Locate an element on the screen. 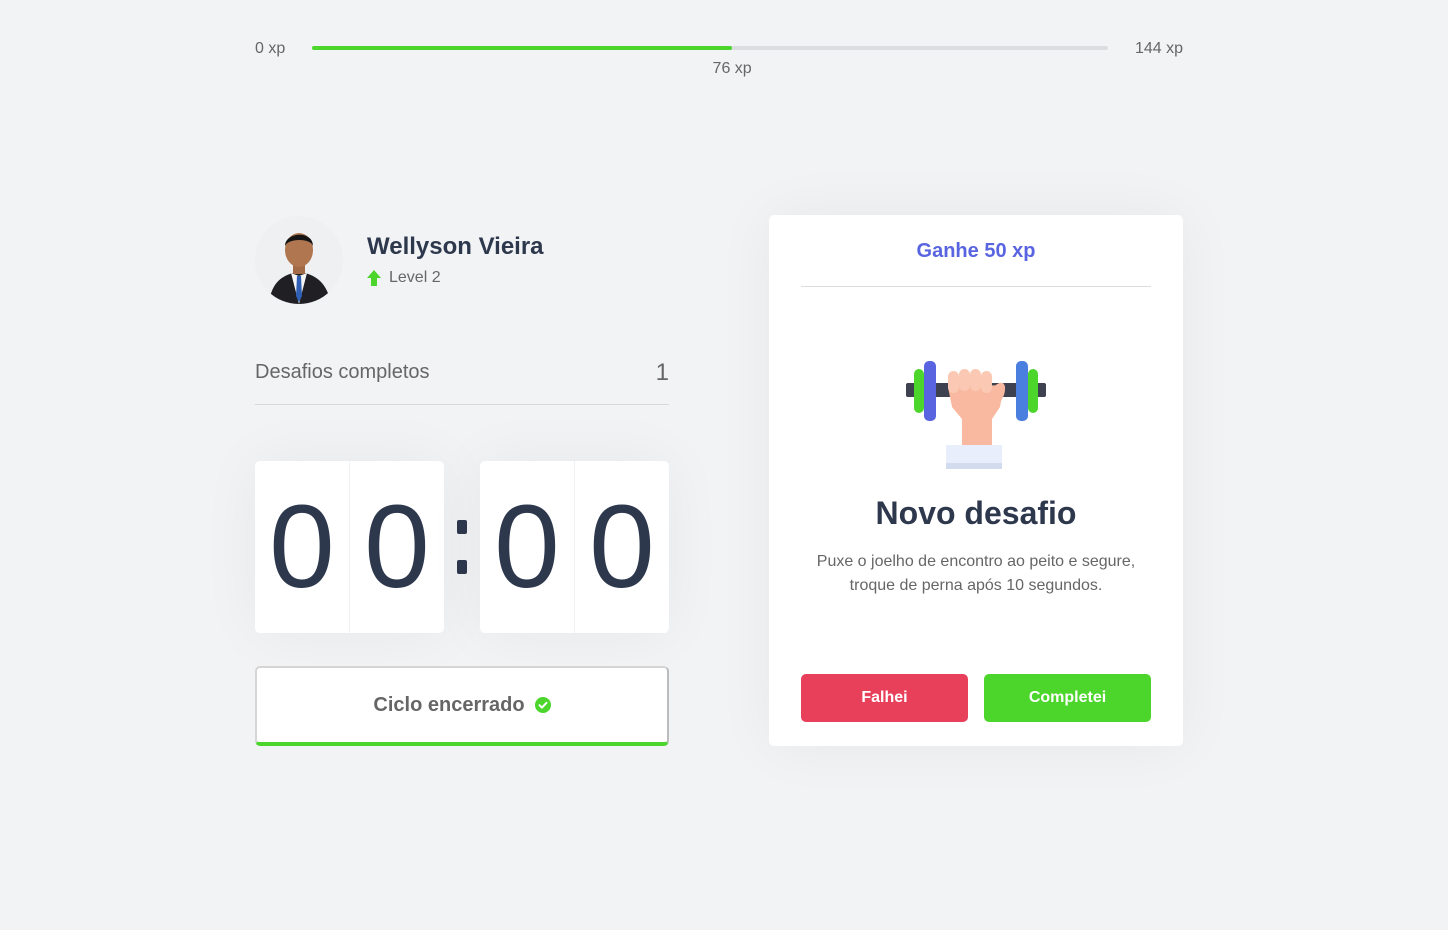 The width and height of the screenshot is (1448, 930). countdown-separator is located at coordinates (462, 547).